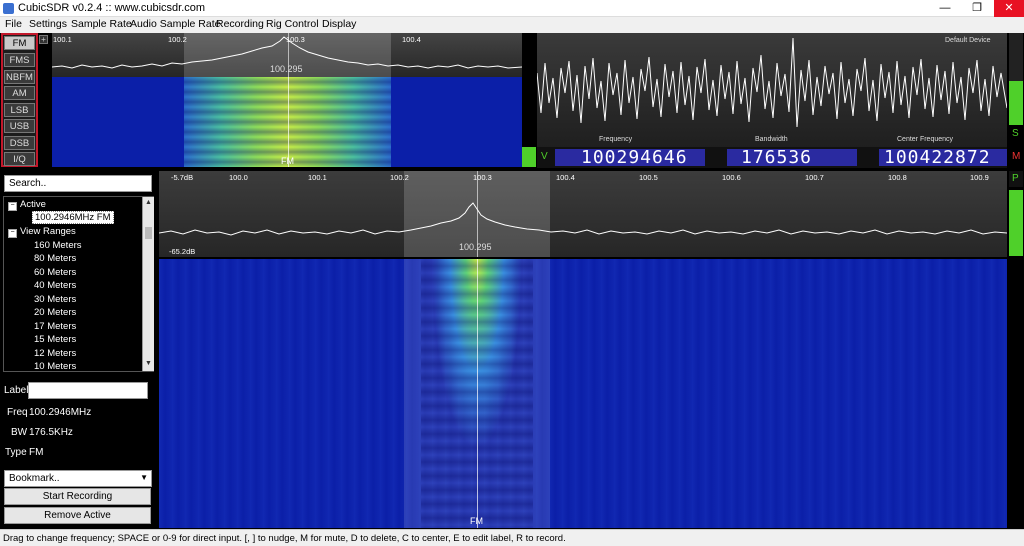  I want to click on tree-item-range: 15 Meters, so click(55, 339).